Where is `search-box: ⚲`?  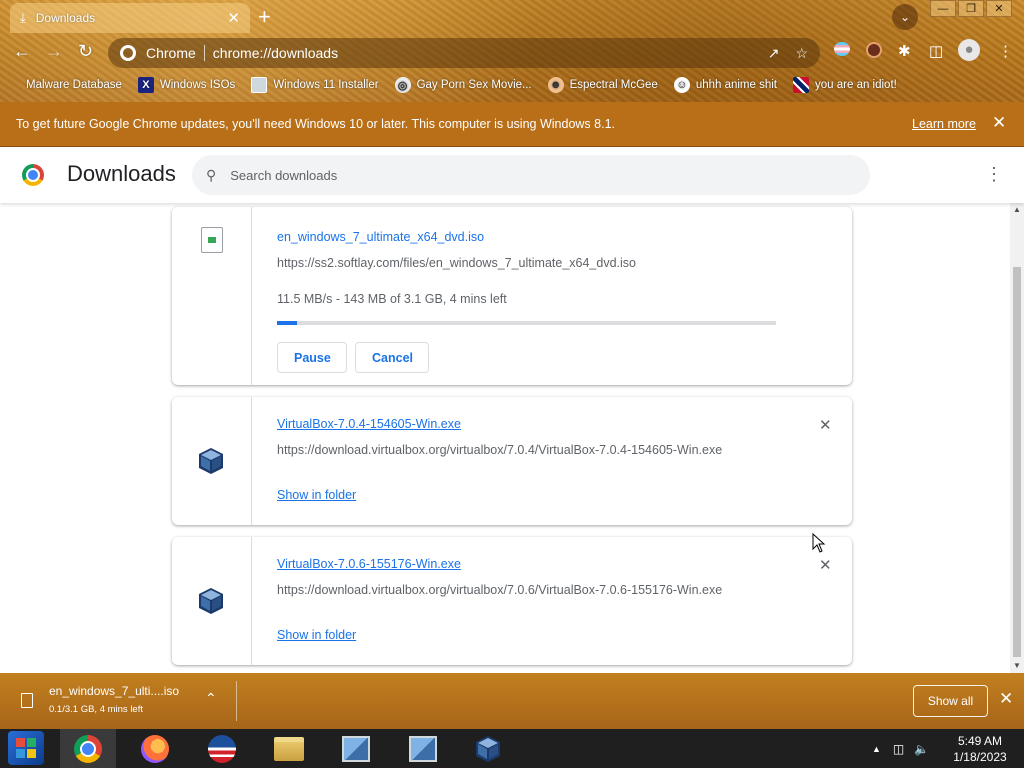 search-box: ⚲ is located at coordinates (531, 175).